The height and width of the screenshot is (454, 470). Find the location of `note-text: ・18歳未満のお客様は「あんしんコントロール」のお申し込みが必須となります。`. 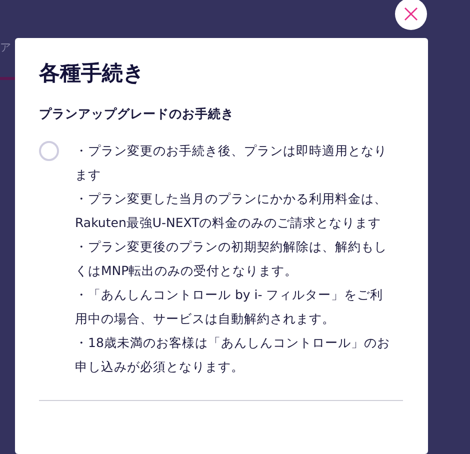

note-text: ・18歳未満のお客様は「あんしんコントロール」のお申し込みが必須となります。 is located at coordinates (233, 355).